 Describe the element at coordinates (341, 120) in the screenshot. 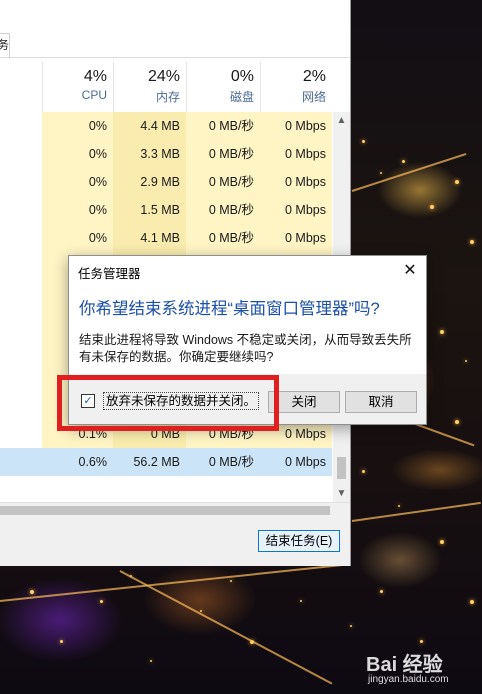

I see `scroll-up-icon: ▲` at that location.